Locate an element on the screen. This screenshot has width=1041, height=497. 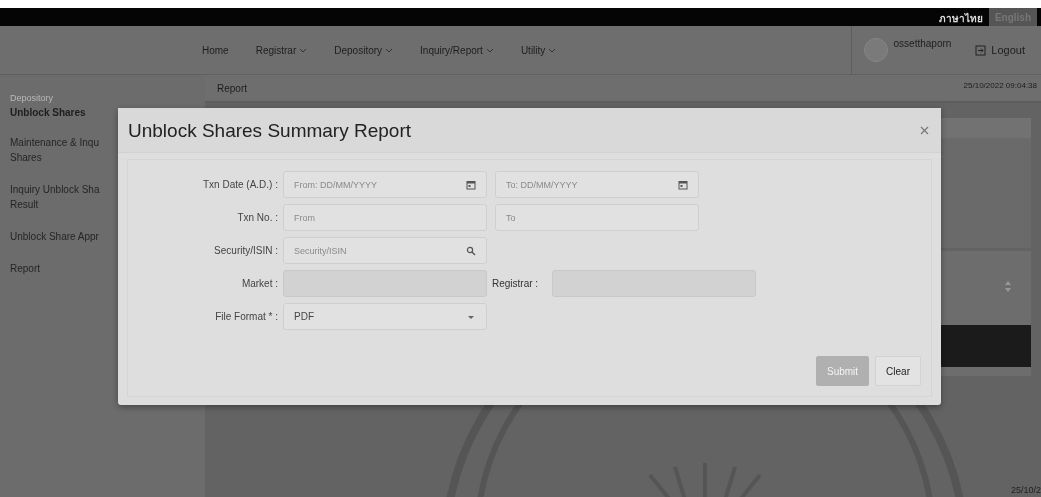
sidebar-item: Maintenance & Inqu Shares is located at coordinates (54, 150).